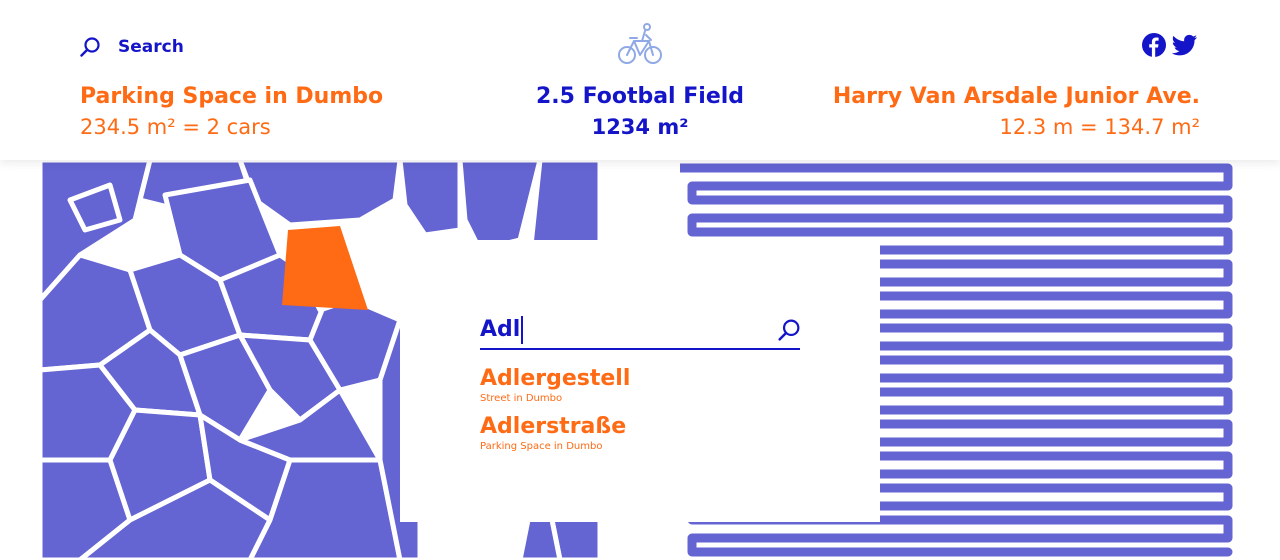 The height and width of the screenshot is (560, 1280). What do you see at coordinates (175, 127) in the screenshot?
I see `stat-value: 234.5 m² = 2 cars` at bounding box center [175, 127].